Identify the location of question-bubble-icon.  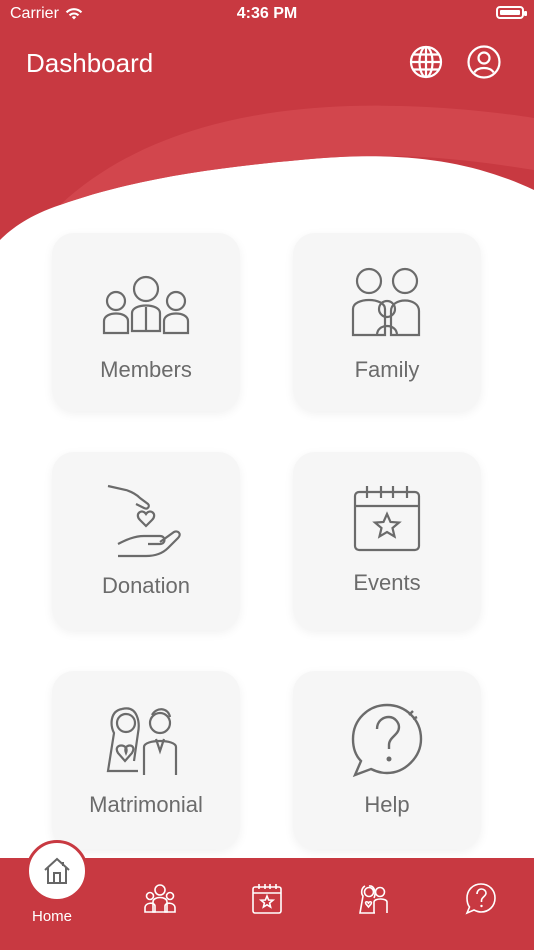
(387, 740).